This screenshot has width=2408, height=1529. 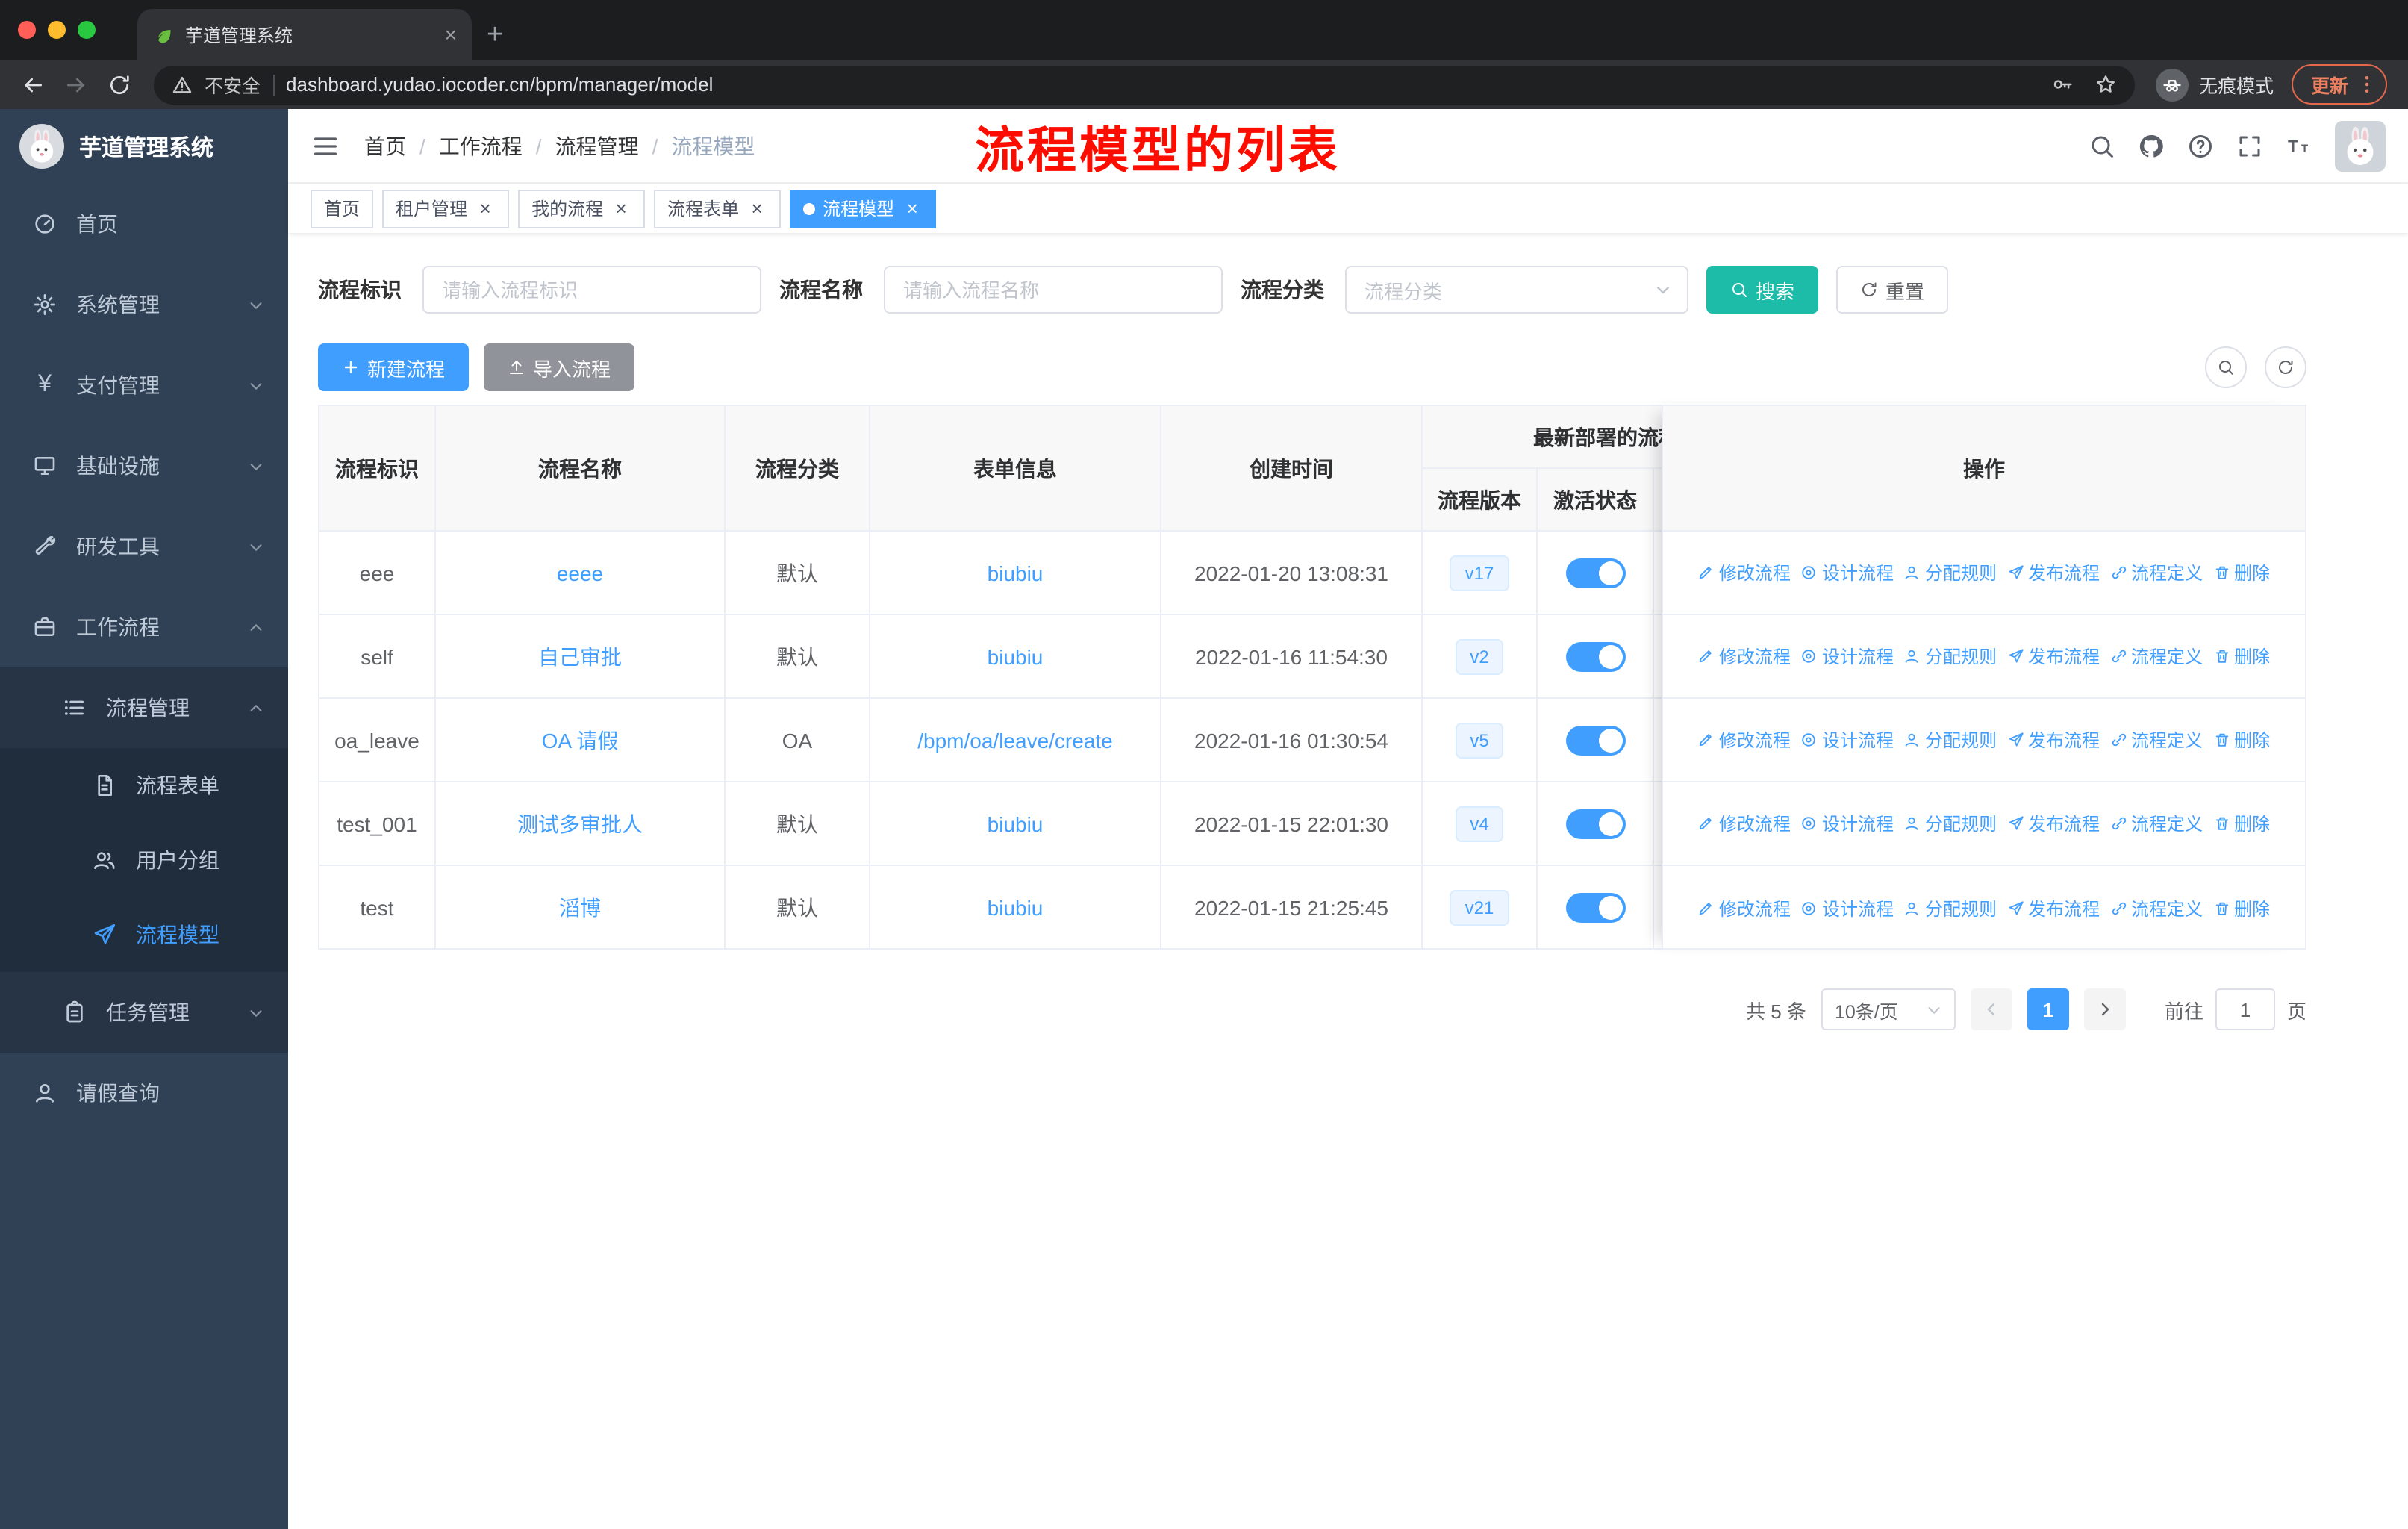 I want to click on sidebar-item-system: 系统管理, so click(x=144, y=304).